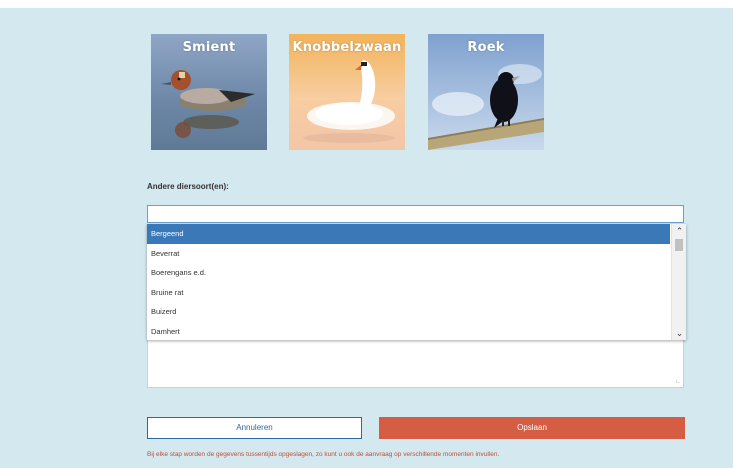 The height and width of the screenshot is (468, 733). What do you see at coordinates (209, 47) in the screenshot?
I see `species-card-label: Smient` at bounding box center [209, 47].